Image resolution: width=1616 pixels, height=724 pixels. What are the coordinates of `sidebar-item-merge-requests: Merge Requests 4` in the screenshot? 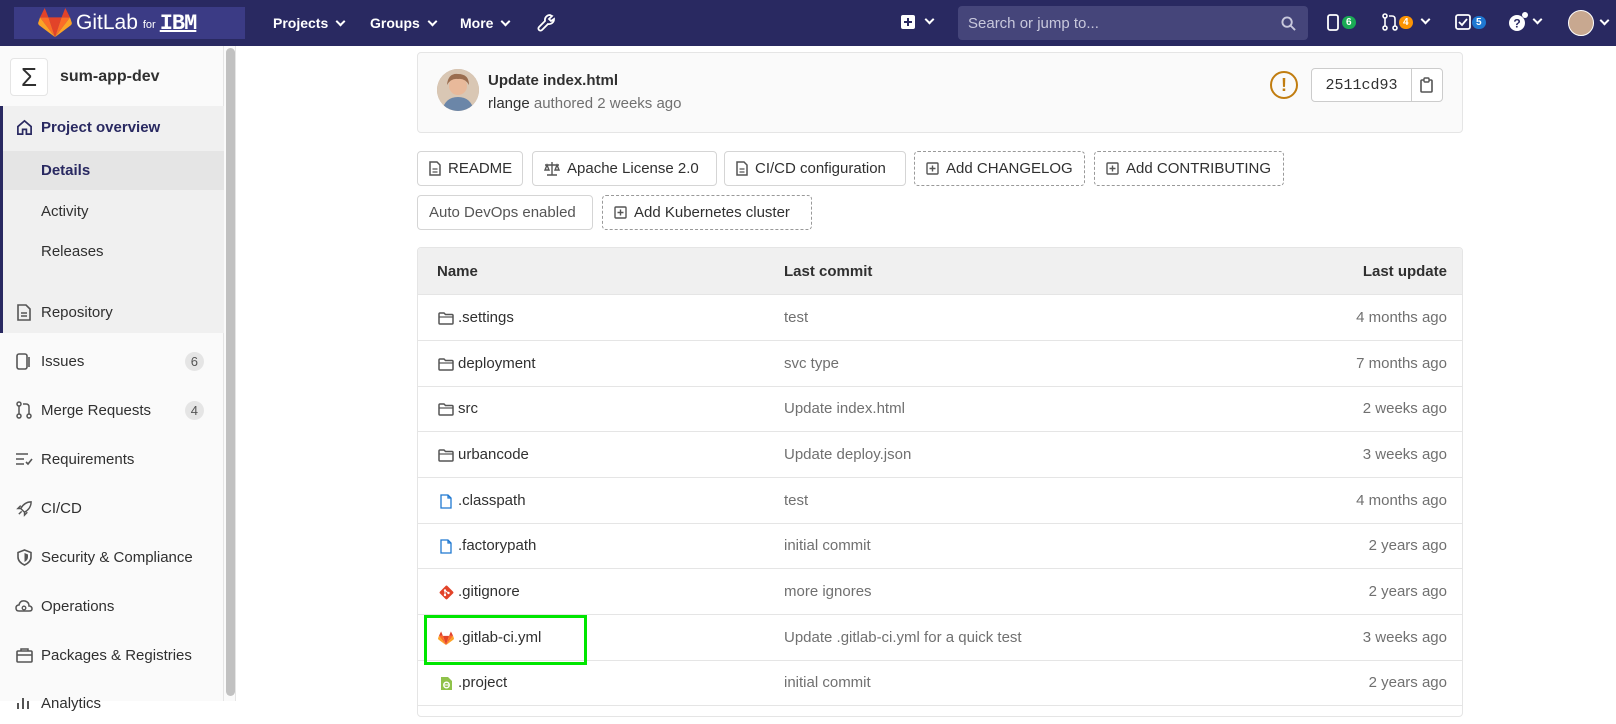 It's located at (112, 410).